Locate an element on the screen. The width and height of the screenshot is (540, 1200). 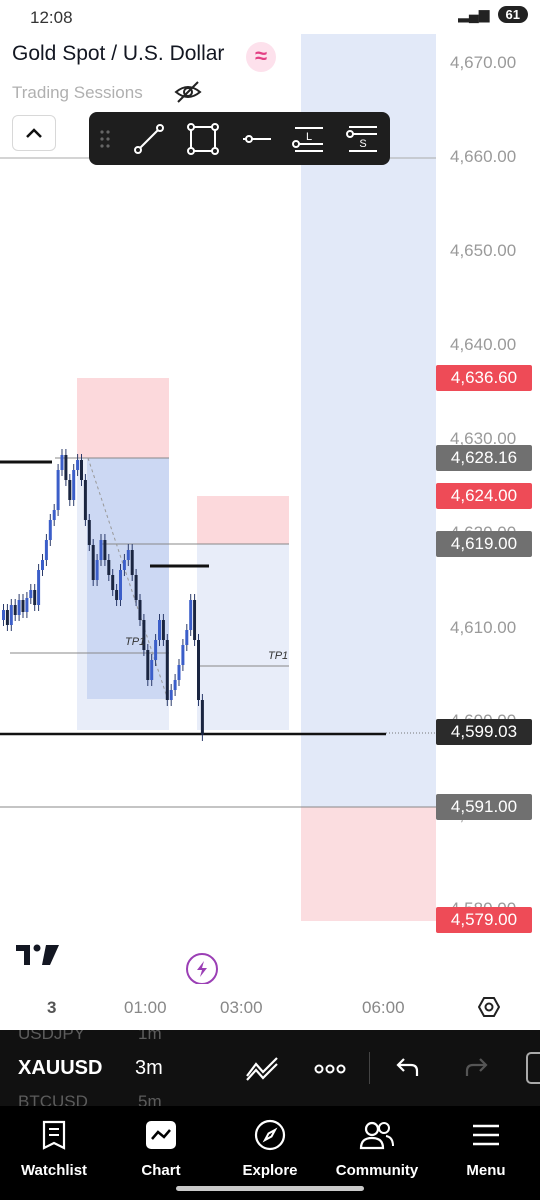
rectangle-tool is located at coordinates (203, 139).